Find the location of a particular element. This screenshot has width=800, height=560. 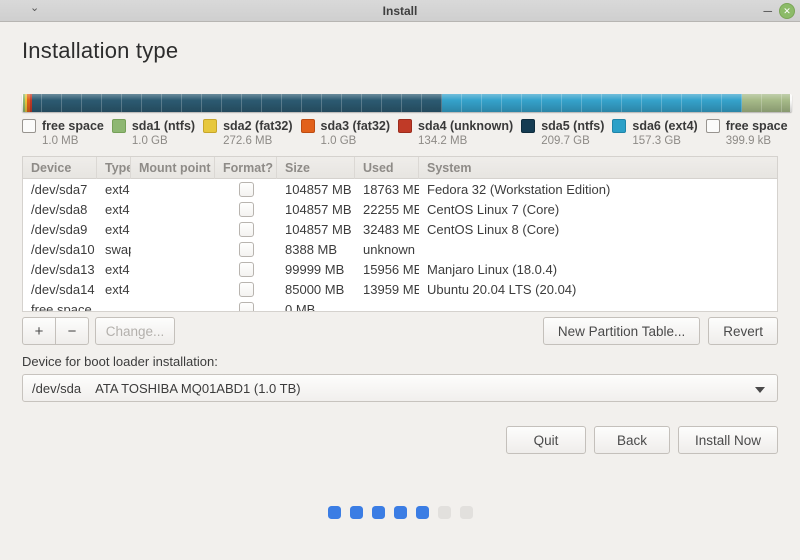

cell-used: 32483 MB is located at coordinates (391, 229).